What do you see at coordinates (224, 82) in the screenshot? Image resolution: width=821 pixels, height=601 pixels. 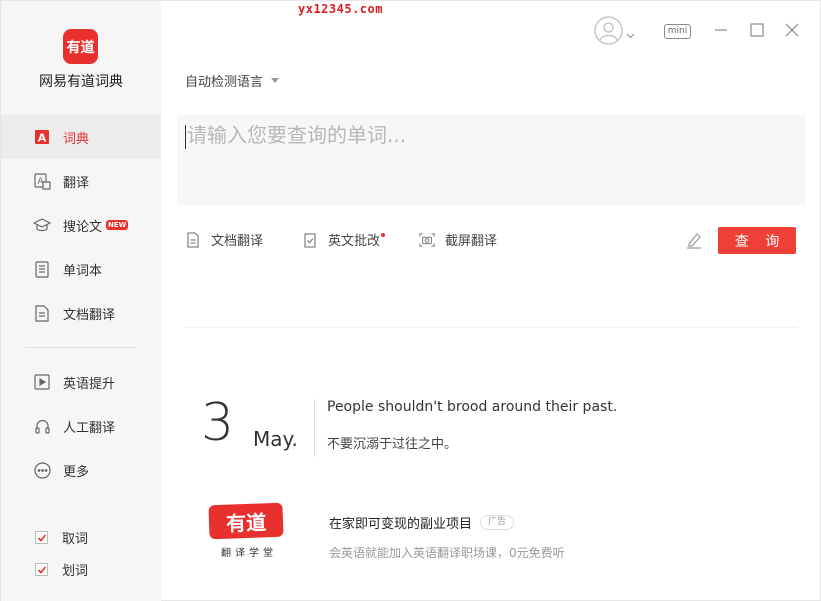 I see `language-select-value: 自动检测语言` at bounding box center [224, 82].